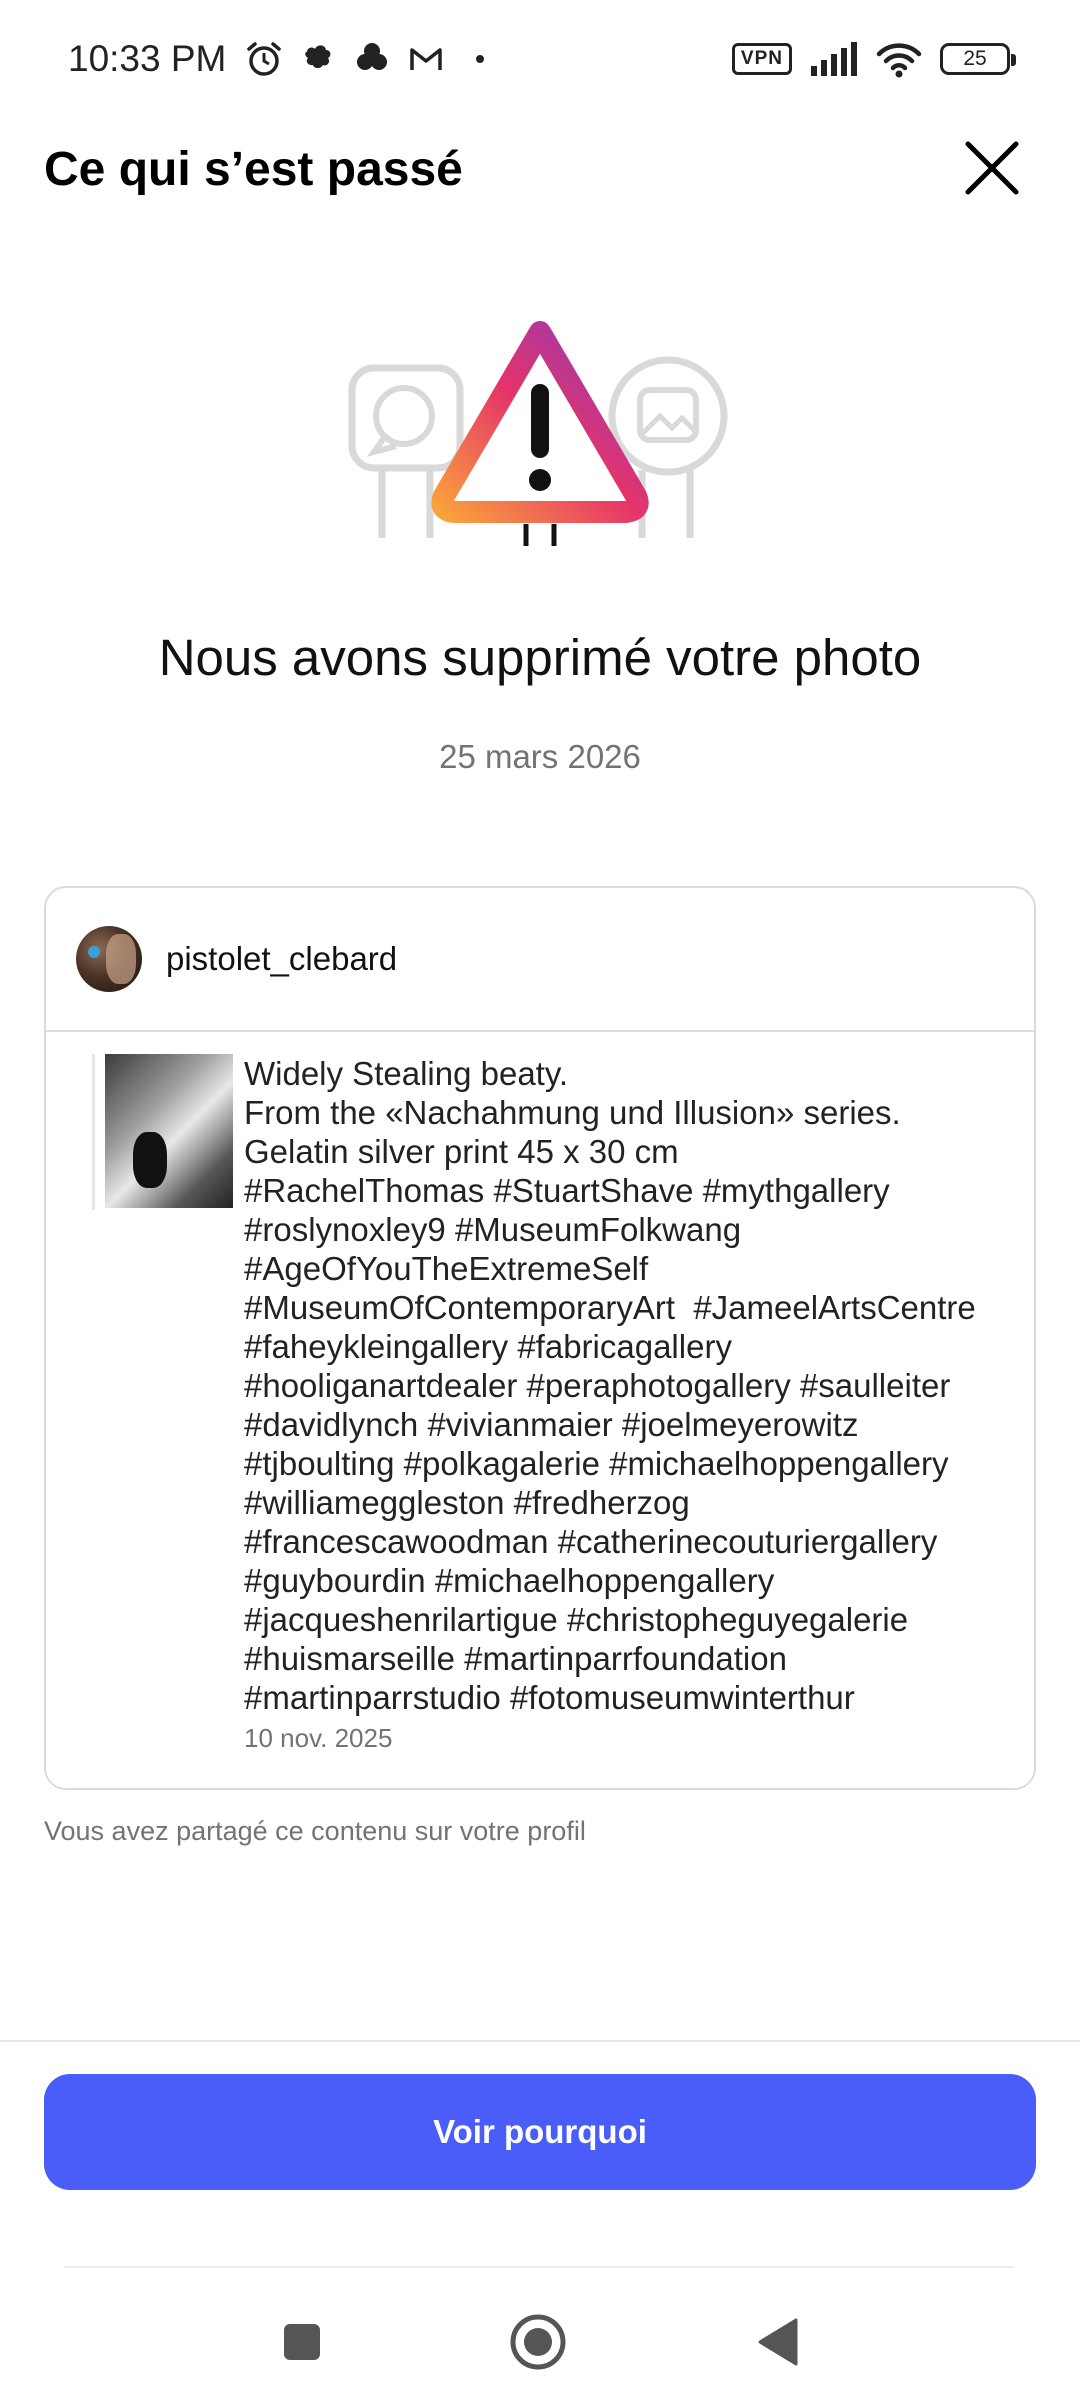 Image resolution: width=1080 pixels, height=2400 pixels. Describe the element at coordinates (540, 433) in the screenshot. I see `warning-triangle-icon` at that location.